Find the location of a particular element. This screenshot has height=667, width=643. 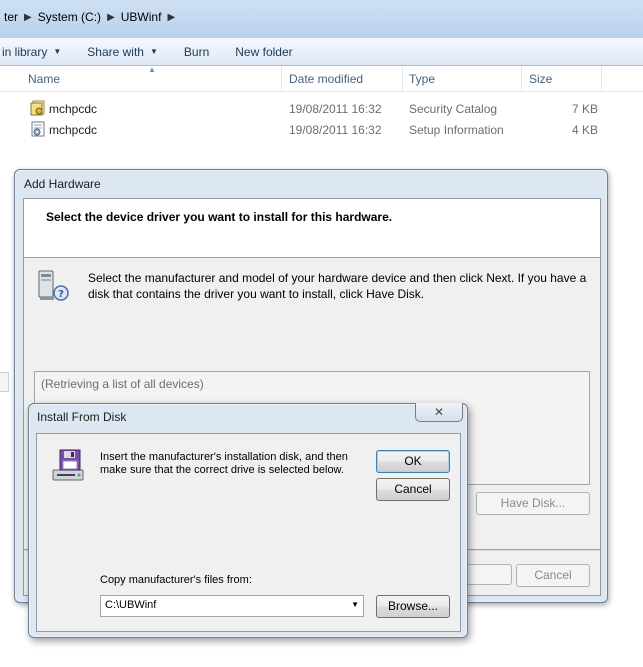

column-header-date: Date modified is located at coordinates (326, 79).